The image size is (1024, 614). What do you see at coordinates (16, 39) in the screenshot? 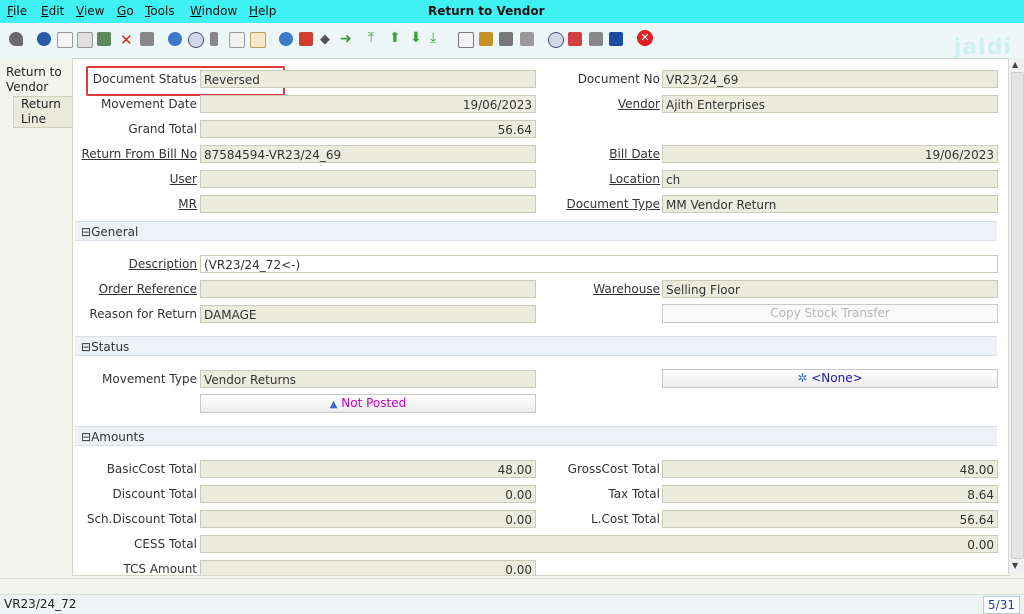
I see `undo-icon` at bounding box center [16, 39].